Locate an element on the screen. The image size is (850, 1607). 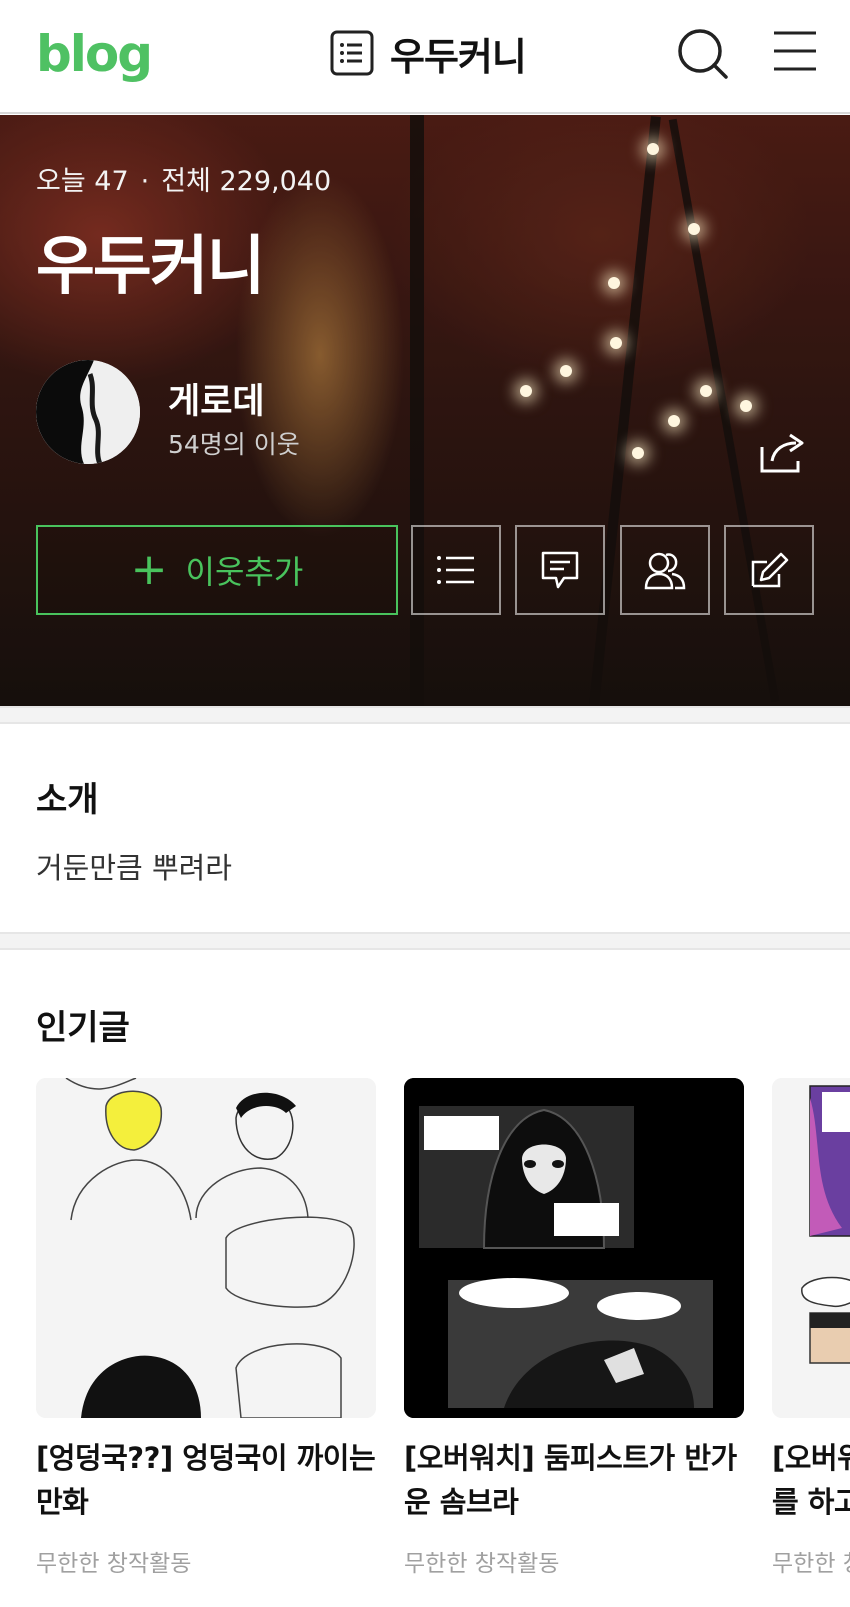
blog-logo: blog is located at coordinates (94, 54).